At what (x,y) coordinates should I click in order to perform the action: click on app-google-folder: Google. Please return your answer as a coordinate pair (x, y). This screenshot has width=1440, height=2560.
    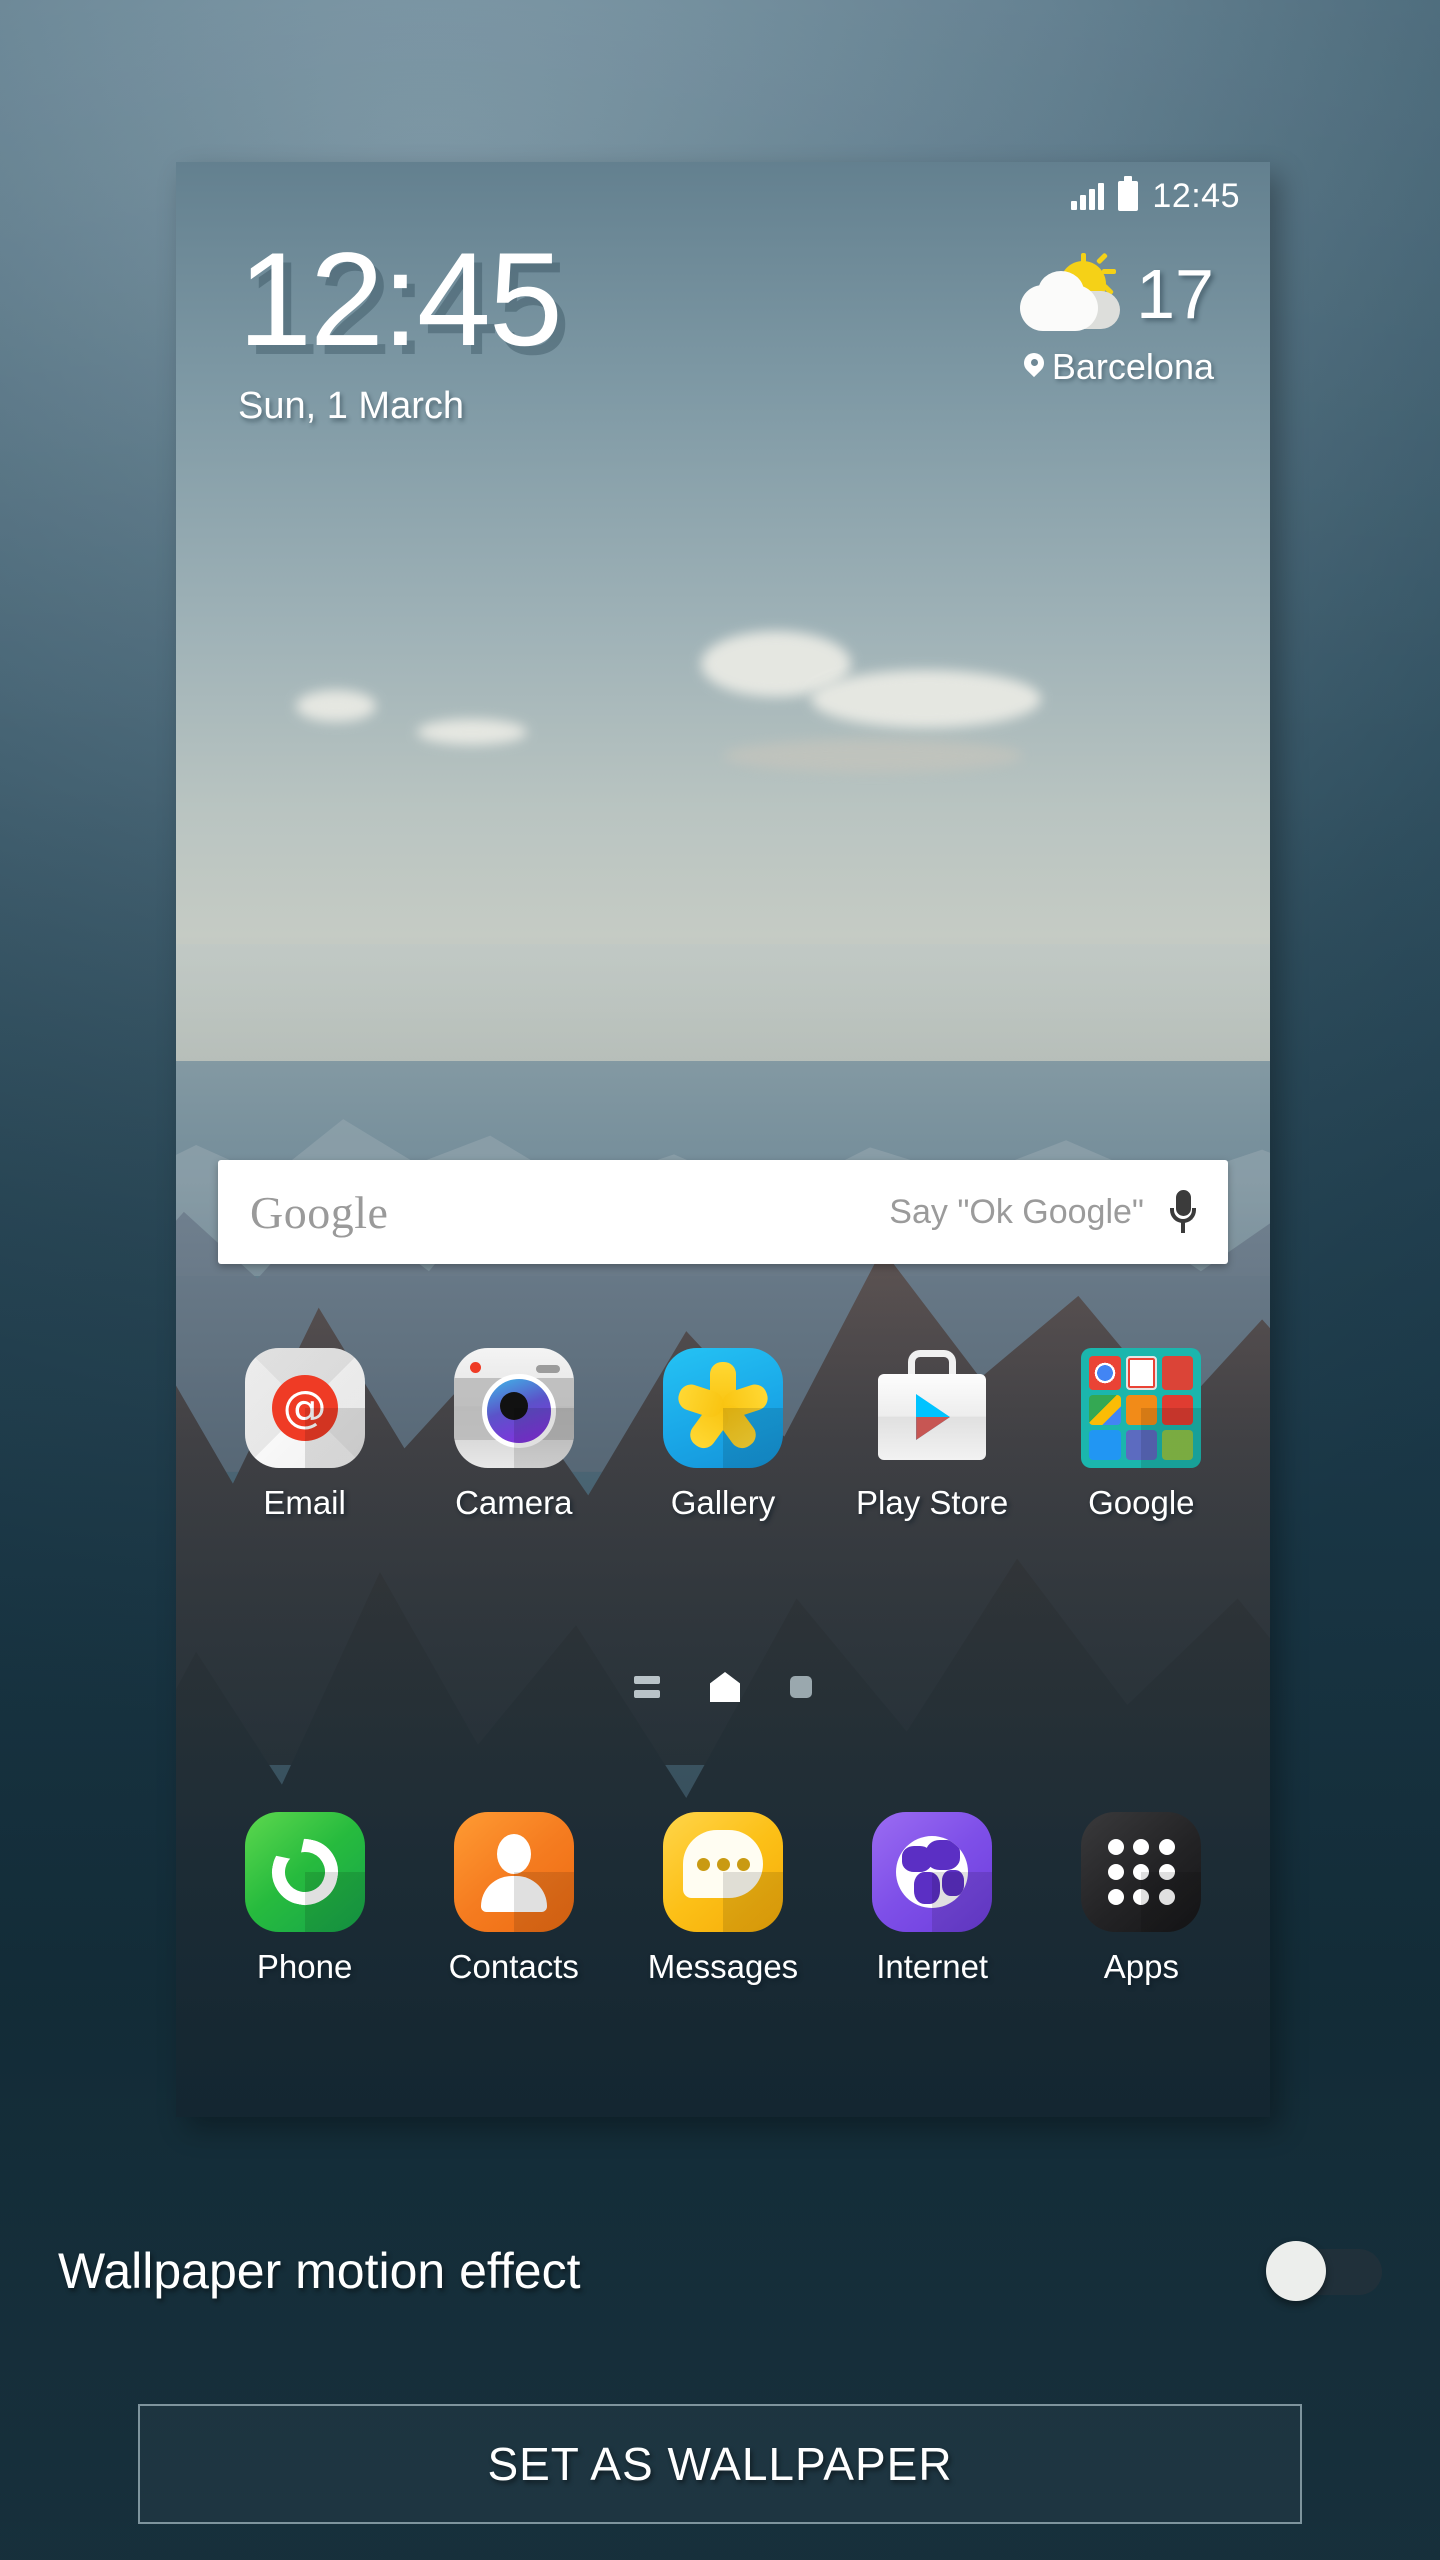
    Looking at the image, I should click on (1141, 1435).